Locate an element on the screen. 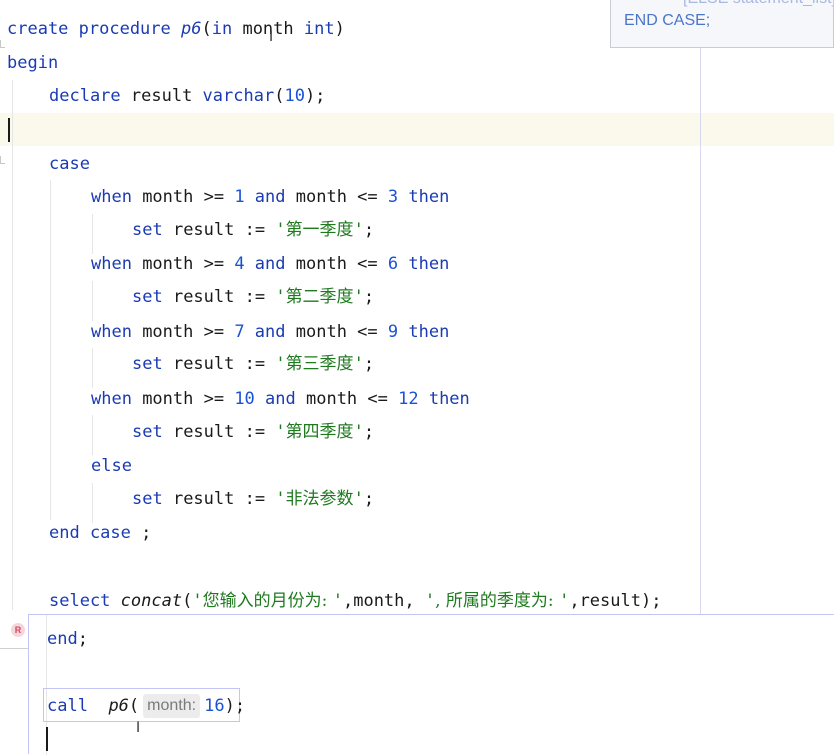 Image resolution: width=834 pixels, height=755 pixels. documentation-popup: [ELSE statement_list] END CASE; is located at coordinates (722, 24).